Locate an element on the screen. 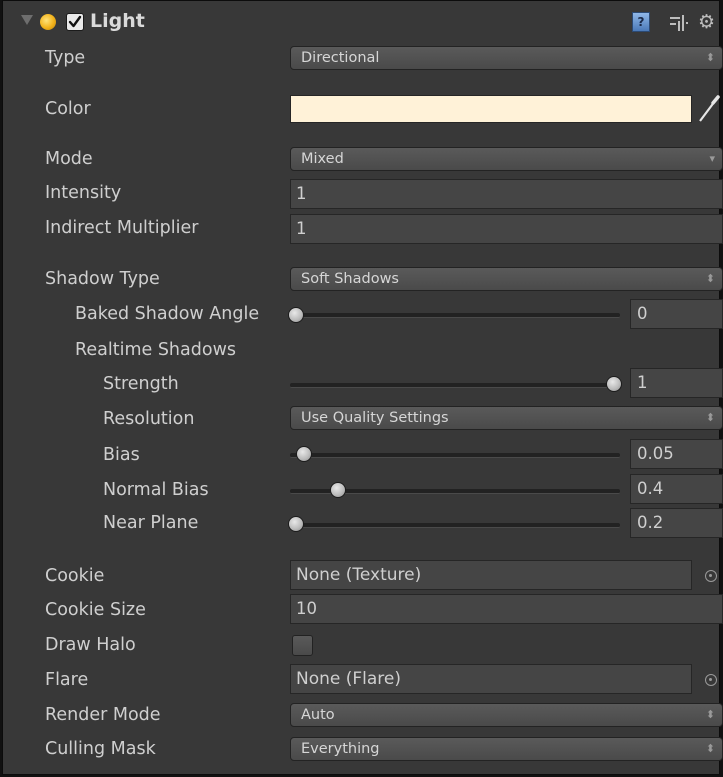 The image size is (723, 777). normal-bias-label: Normal Bias is located at coordinates (156, 490).